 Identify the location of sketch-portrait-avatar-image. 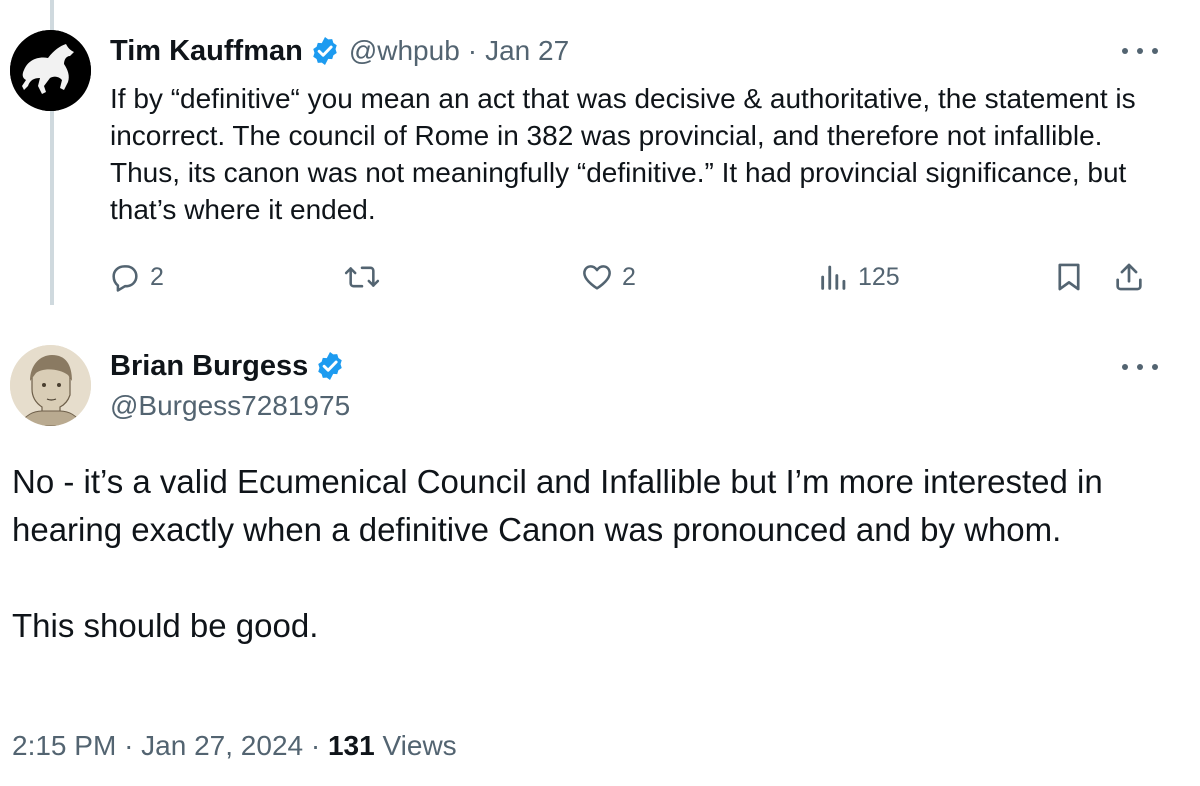
(50, 385).